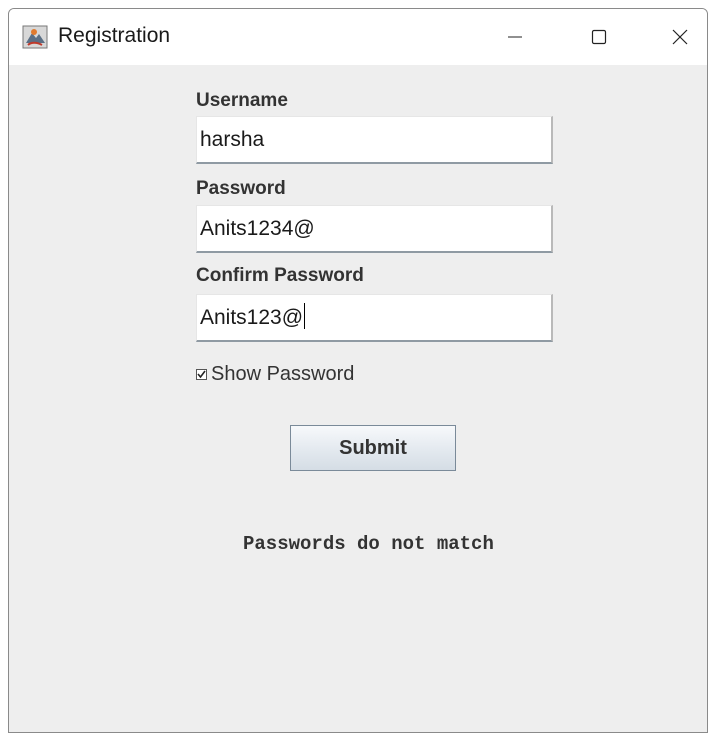 The height and width of the screenshot is (738, 715). Describe the element at coordinates (305, 316) in the screenshot. I see `text-caret` at that location.